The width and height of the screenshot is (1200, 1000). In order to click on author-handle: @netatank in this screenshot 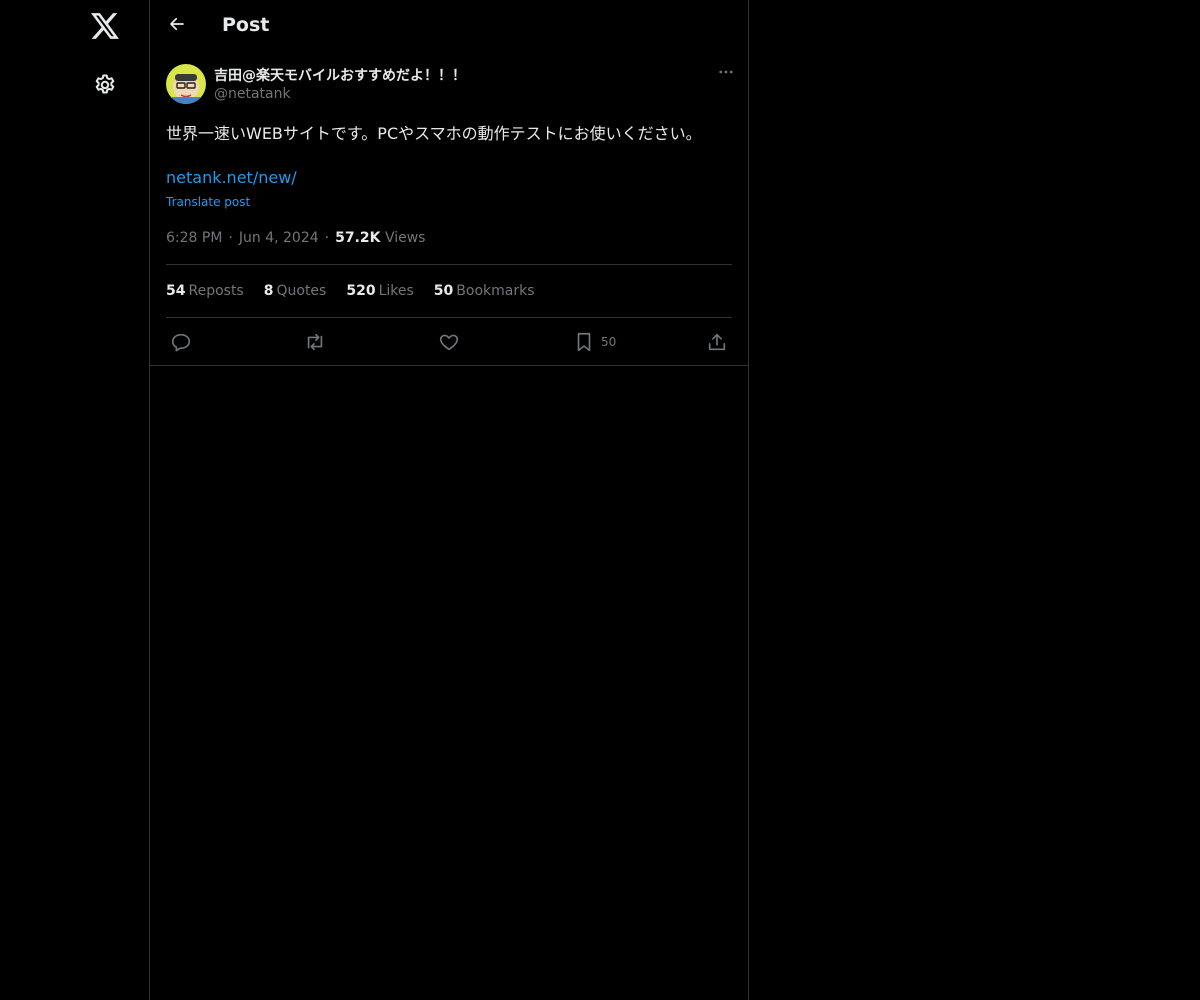, I will do `click(252, 94)`.